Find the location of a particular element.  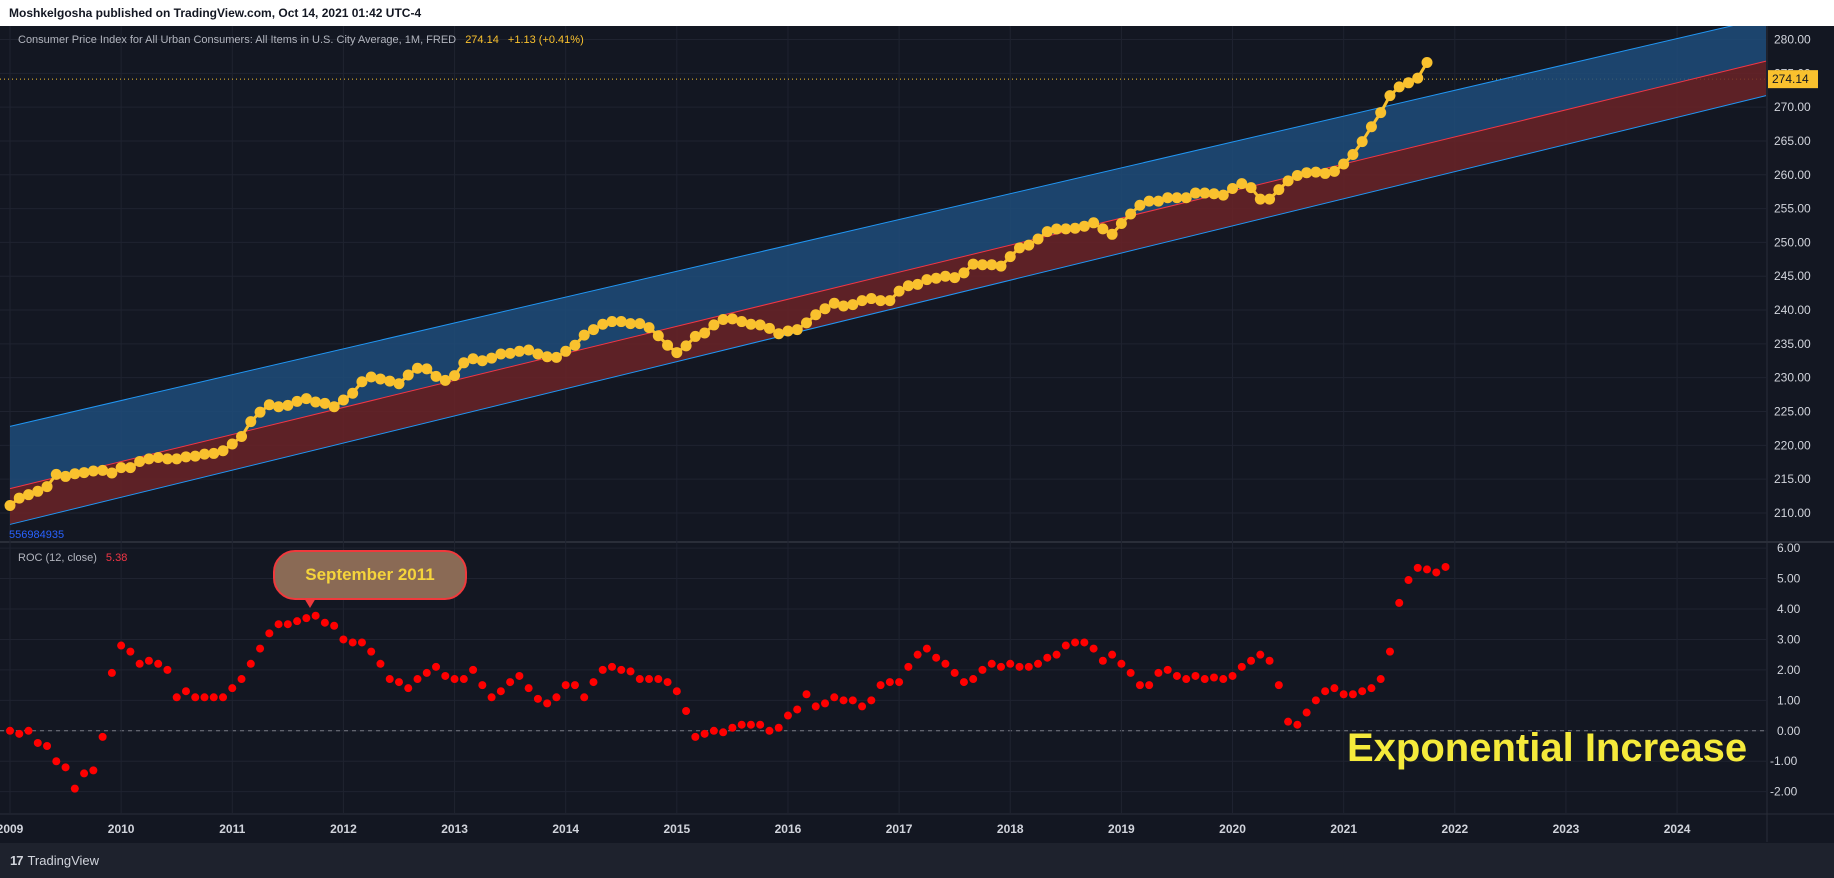

roc-legend-value: 5.38 is located at coordinates (116, 558).